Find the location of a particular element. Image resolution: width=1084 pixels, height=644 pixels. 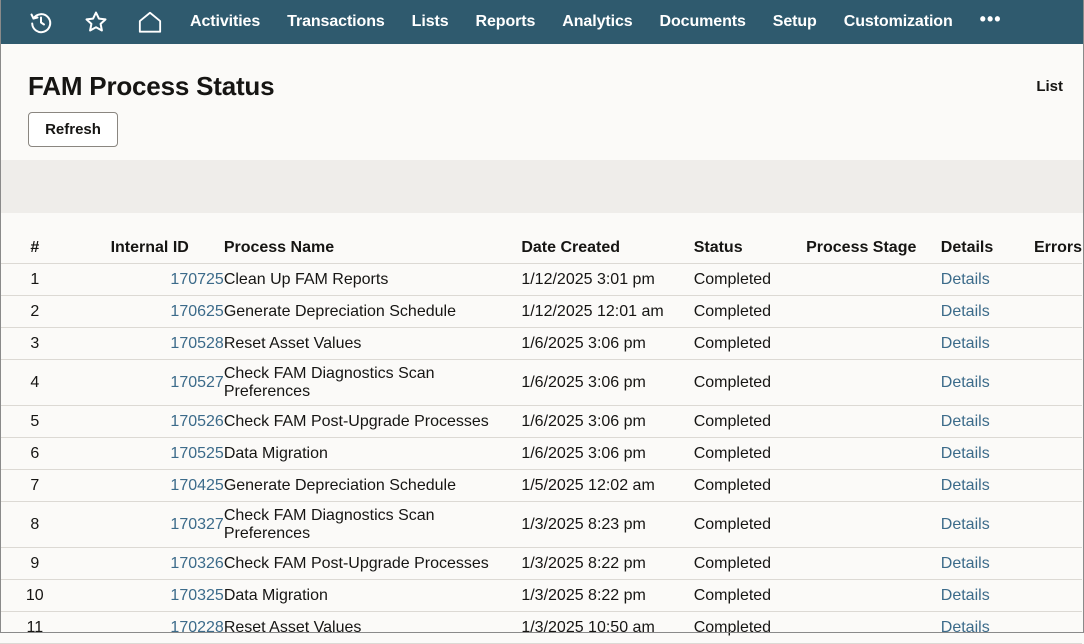

nav-setup: Setup is located at coordinates (795, 22).